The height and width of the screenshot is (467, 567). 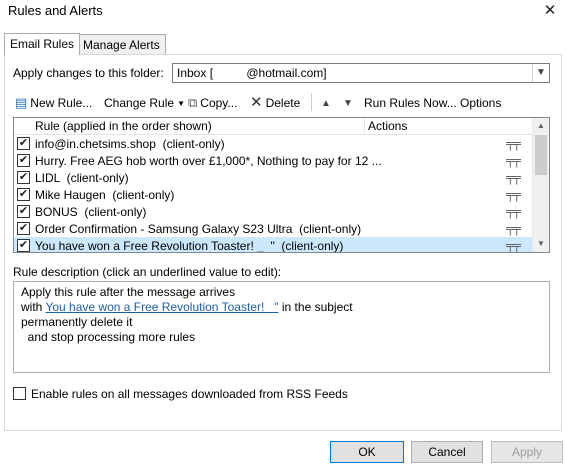 What do you see at coordinates (273, 143) in the screenshot?
I see `rule-row: ✔ info@in.chetsims.shop (client-only) ╤╤` at bounding box center [273, 143].